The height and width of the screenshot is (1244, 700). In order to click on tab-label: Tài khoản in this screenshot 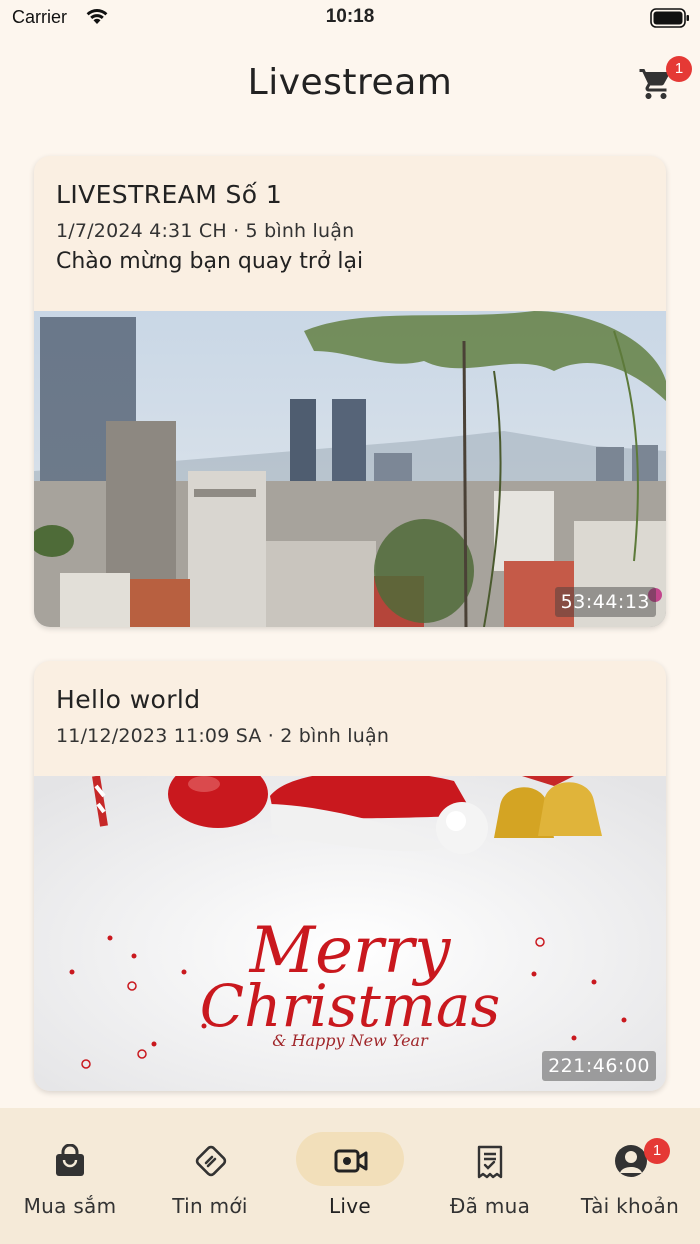, I will do `click(630, 1206)`.